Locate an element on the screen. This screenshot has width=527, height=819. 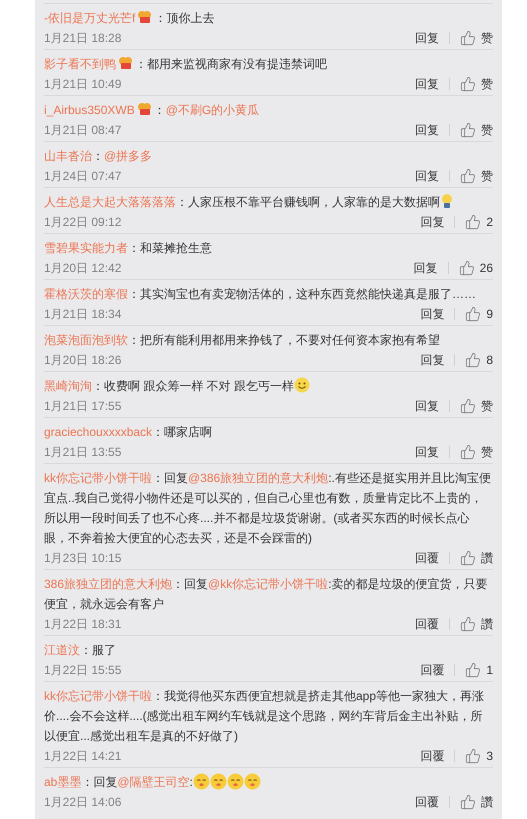
like-button: 3 is located at coordinates (479, 756).